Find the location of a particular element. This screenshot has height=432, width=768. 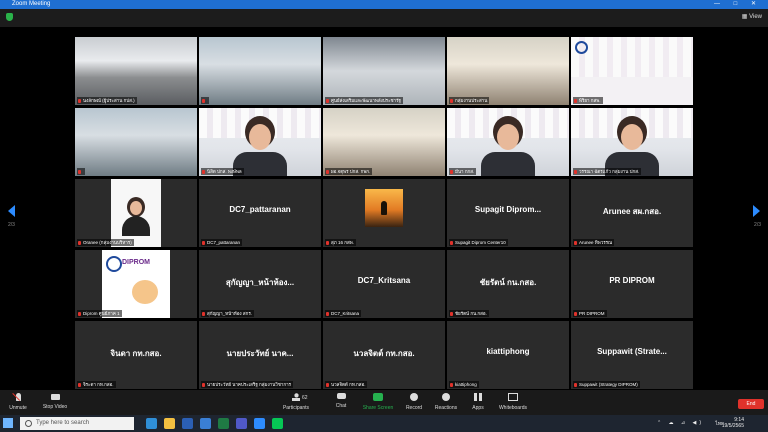

participant-tile: มีนา กกส. is located at coordinates (508, 142).